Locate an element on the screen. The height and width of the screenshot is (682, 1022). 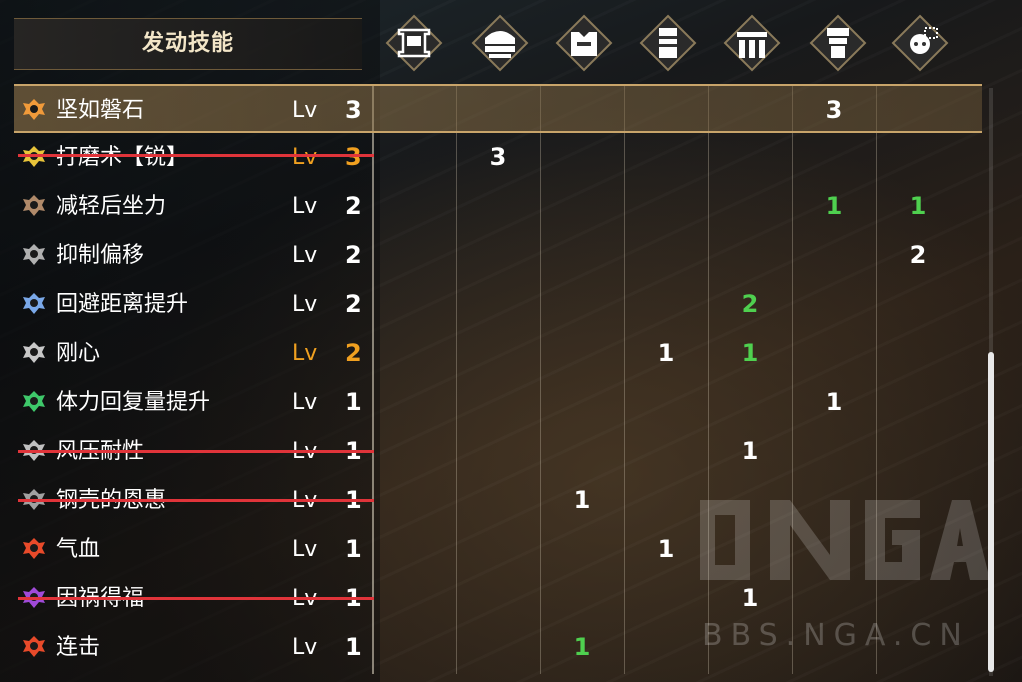
page-title: 发动技能 is located at coordinates (187, 43).